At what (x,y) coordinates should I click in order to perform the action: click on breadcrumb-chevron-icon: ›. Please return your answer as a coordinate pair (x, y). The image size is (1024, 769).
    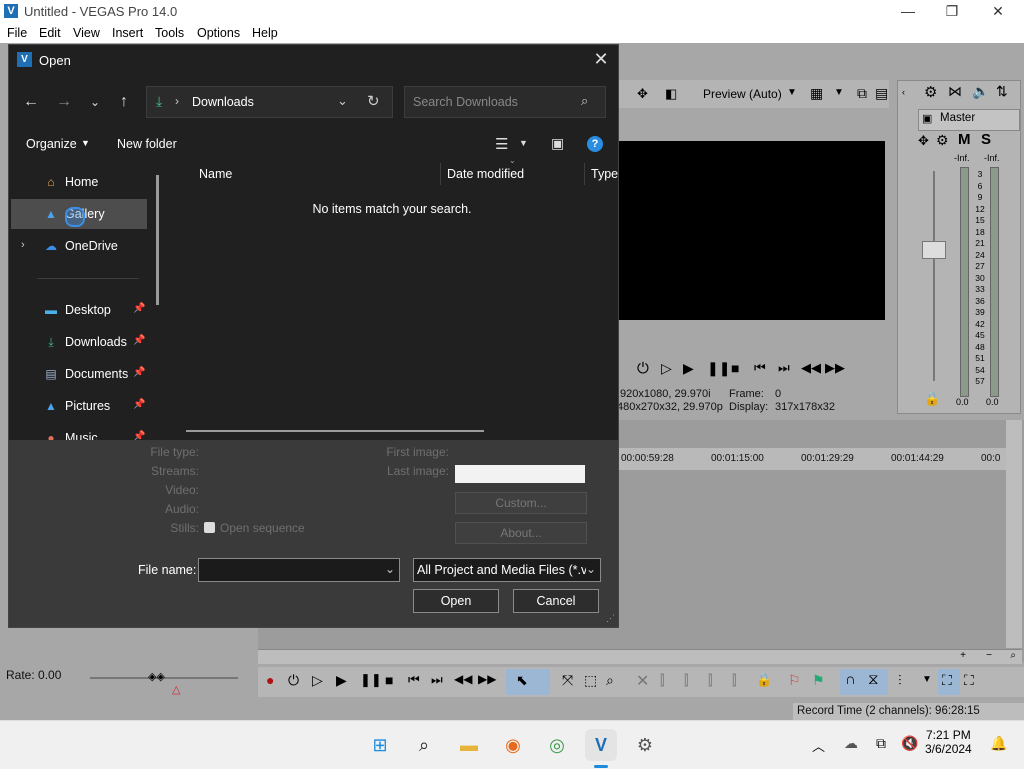
    Looking at the image, I should click on (177, 101).